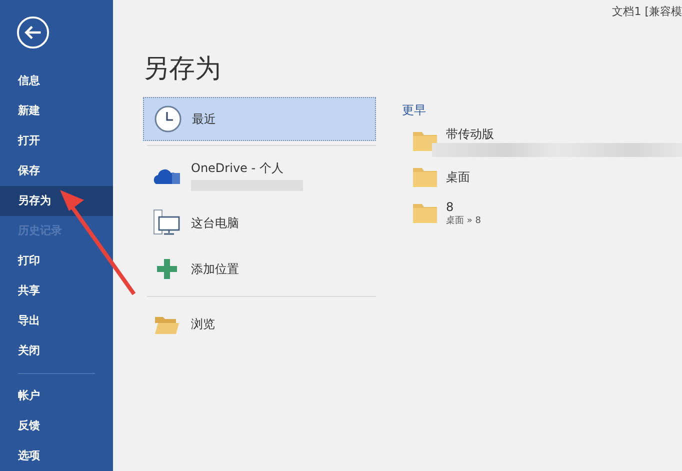 Image resolution: width=682 pixels, height=471 pixels. What do you see at coordinates (259, 269) in the screenshot?
I see `location-item: 添加位置` at bounding box center [259, 269].